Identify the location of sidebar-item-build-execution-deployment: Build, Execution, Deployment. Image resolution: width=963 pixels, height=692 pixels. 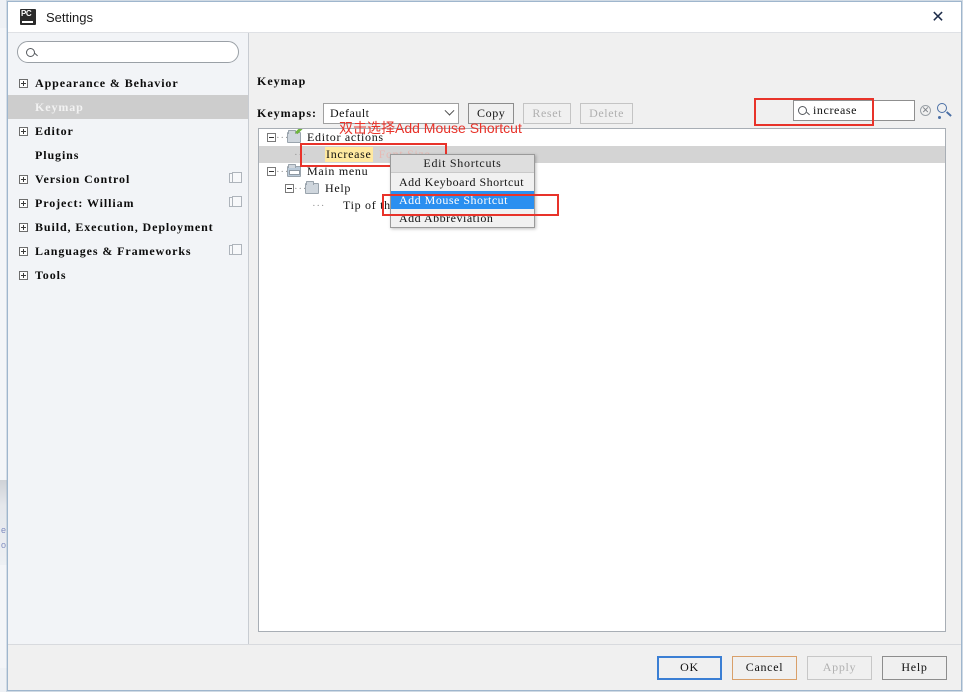
(128, 227).